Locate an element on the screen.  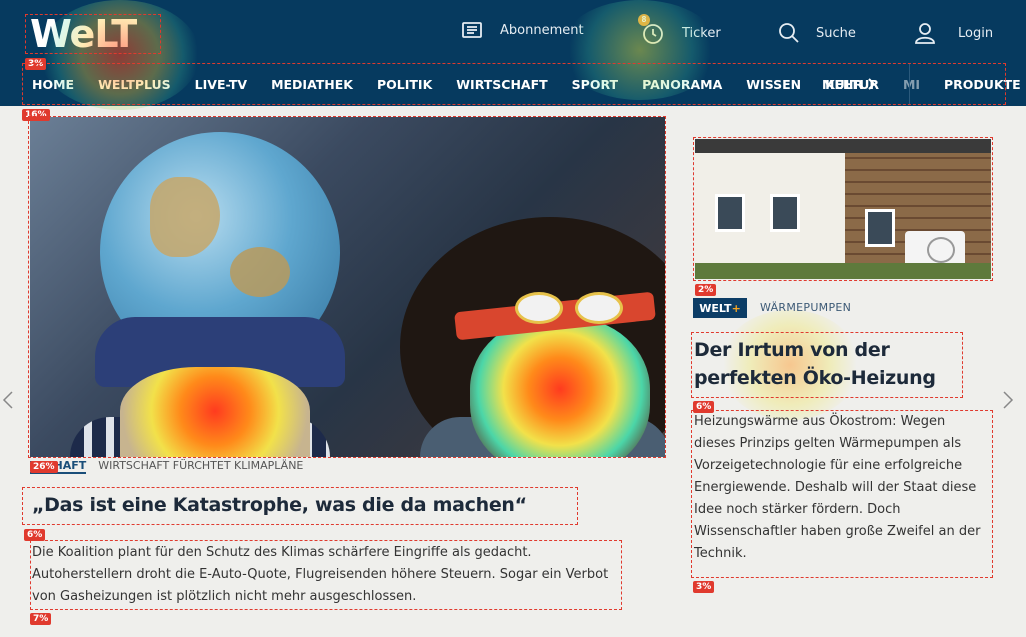
heatmap-region-side-teaser is located at coordinates (842, 494).